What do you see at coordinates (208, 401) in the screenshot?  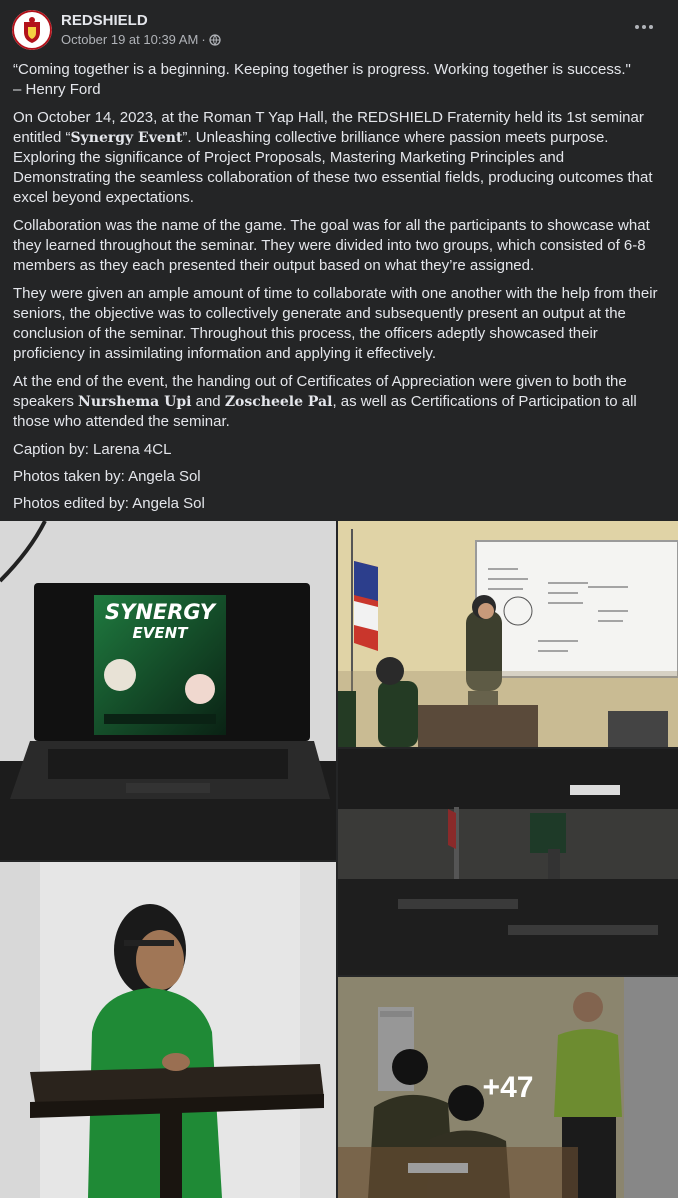 I see `p4-and: and` at bounding box center [208, 401].